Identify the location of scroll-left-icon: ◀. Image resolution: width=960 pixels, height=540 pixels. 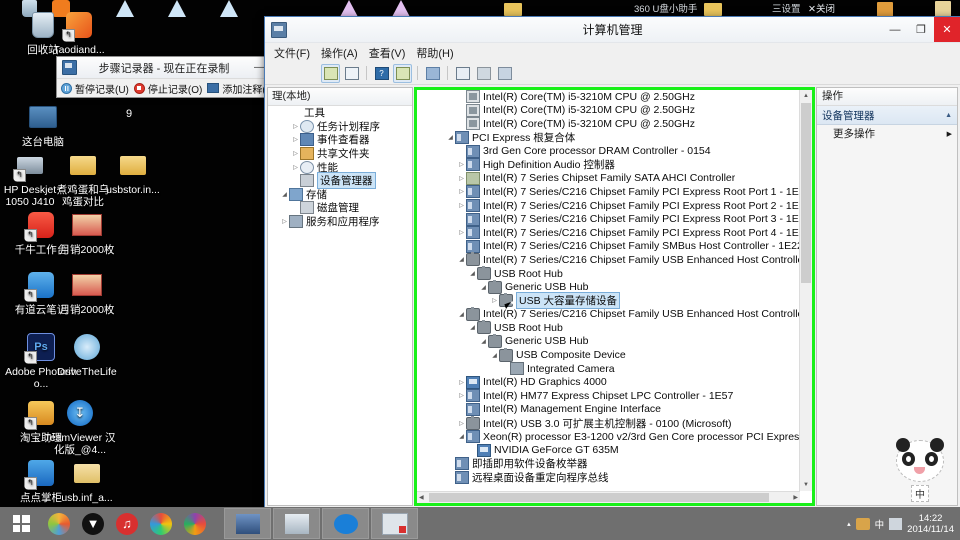
(421, 497).